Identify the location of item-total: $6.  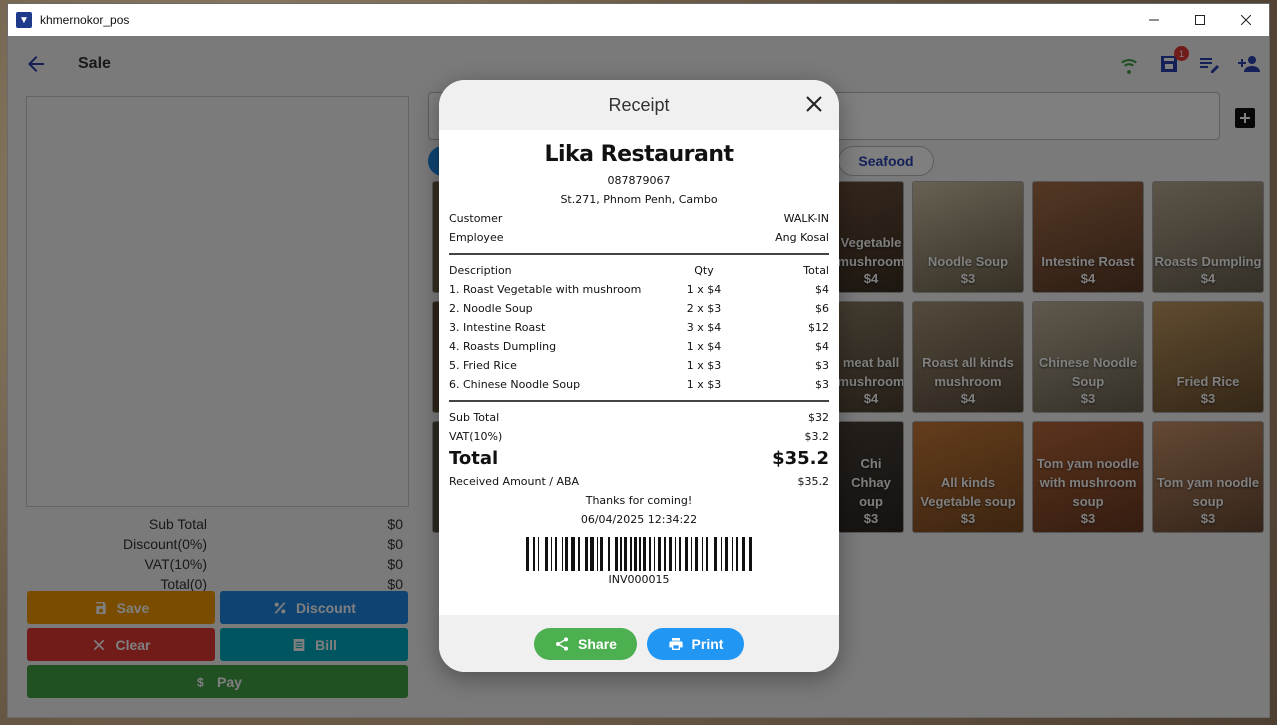
(822, 308).